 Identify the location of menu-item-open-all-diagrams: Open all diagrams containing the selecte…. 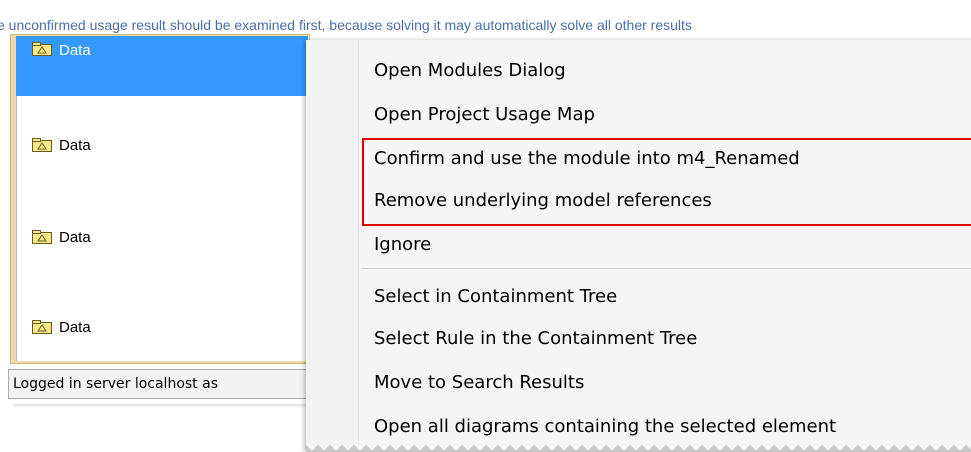
(605, 427).